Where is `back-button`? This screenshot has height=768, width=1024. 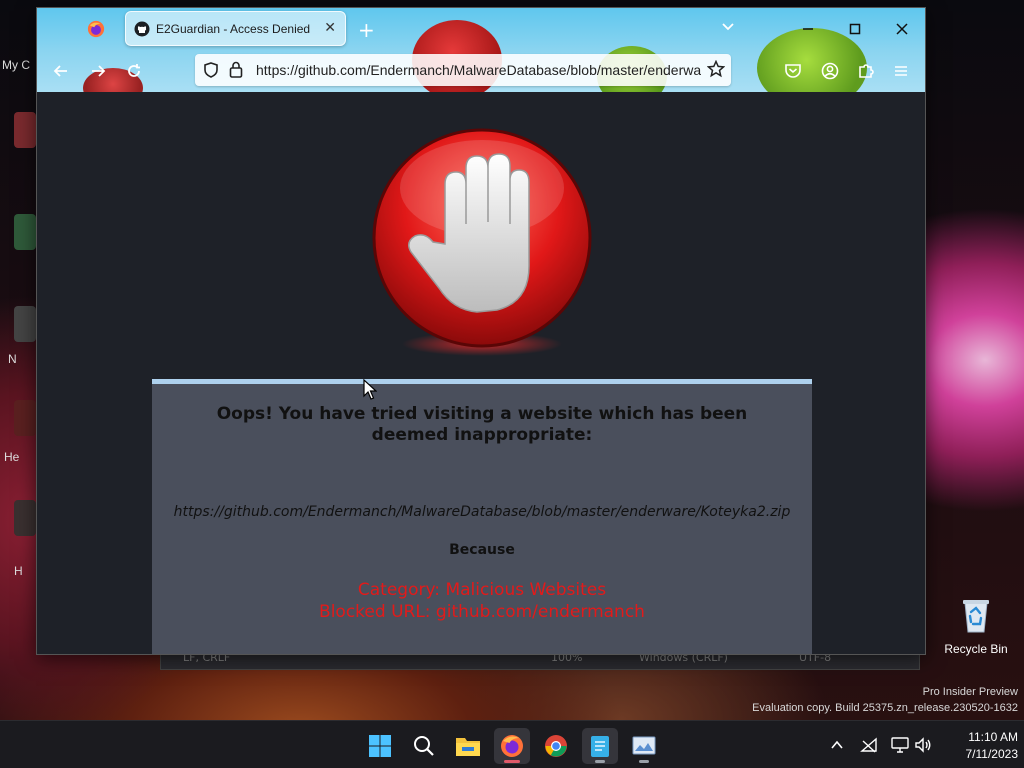
back-button is located at coordinates (61, 71).